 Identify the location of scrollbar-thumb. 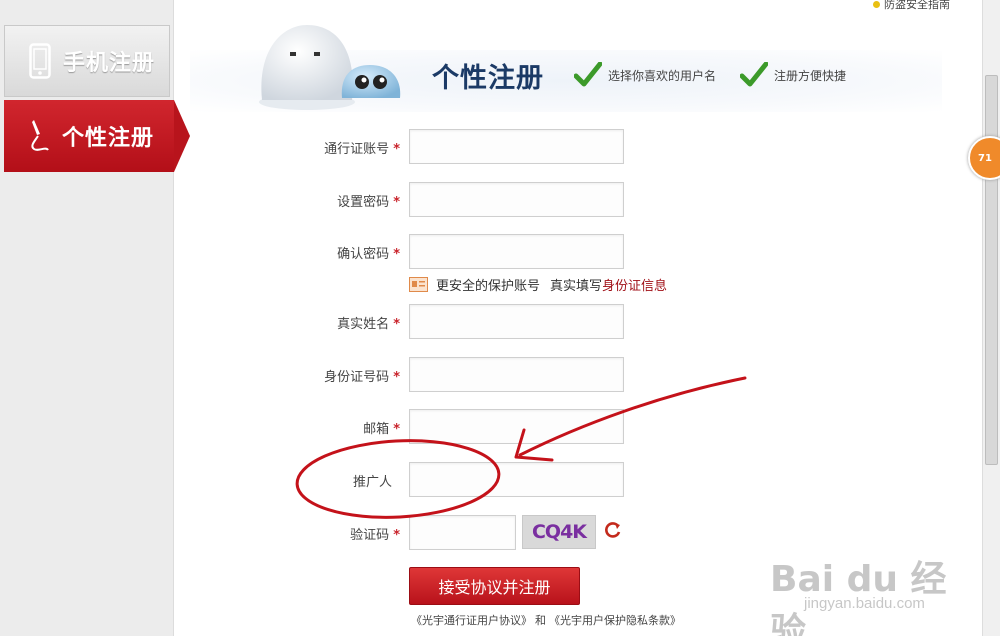
(991, 270).